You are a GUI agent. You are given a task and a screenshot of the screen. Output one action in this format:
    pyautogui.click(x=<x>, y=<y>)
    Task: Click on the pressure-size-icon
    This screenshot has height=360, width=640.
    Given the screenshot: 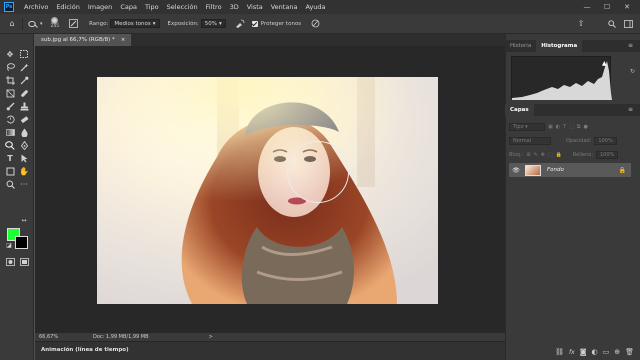 What is the action you would take?
    pyautogui.click(x=315, y=24)
    